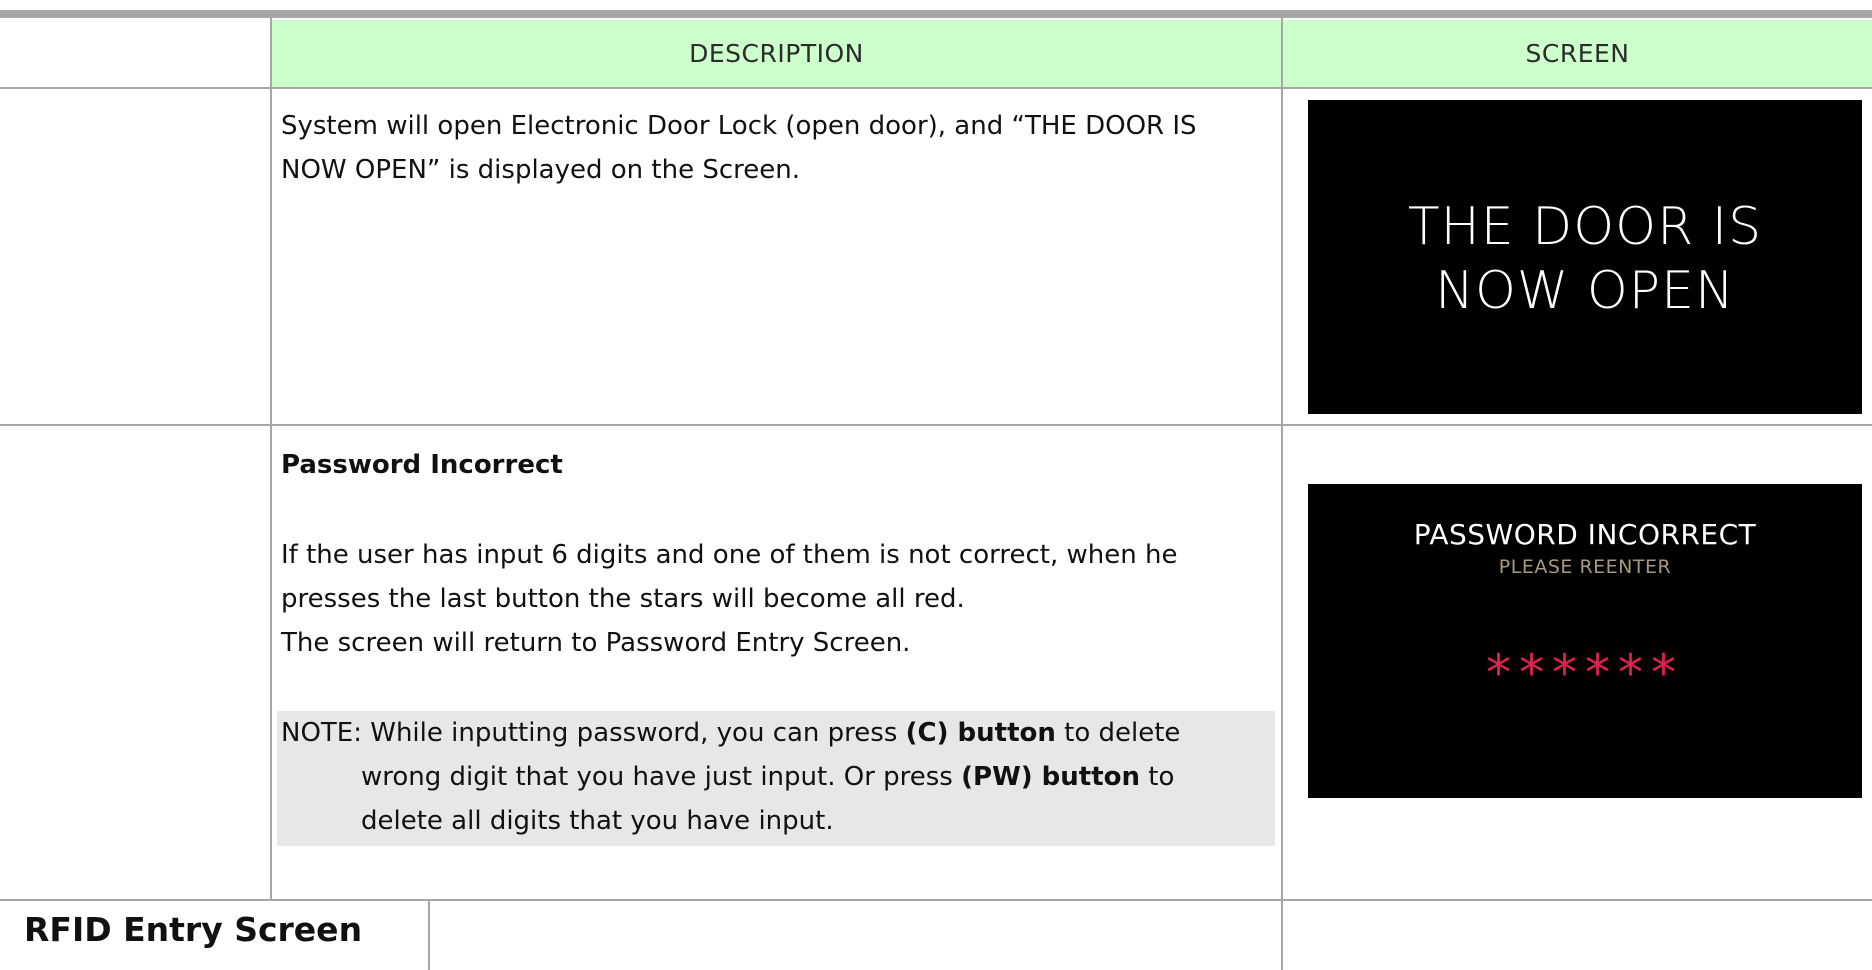 Image resolution: width=1872 pixels, height=970 pixels. I want to click on door-open-screen-line2: NOW OPEN, so click(1585, 291).